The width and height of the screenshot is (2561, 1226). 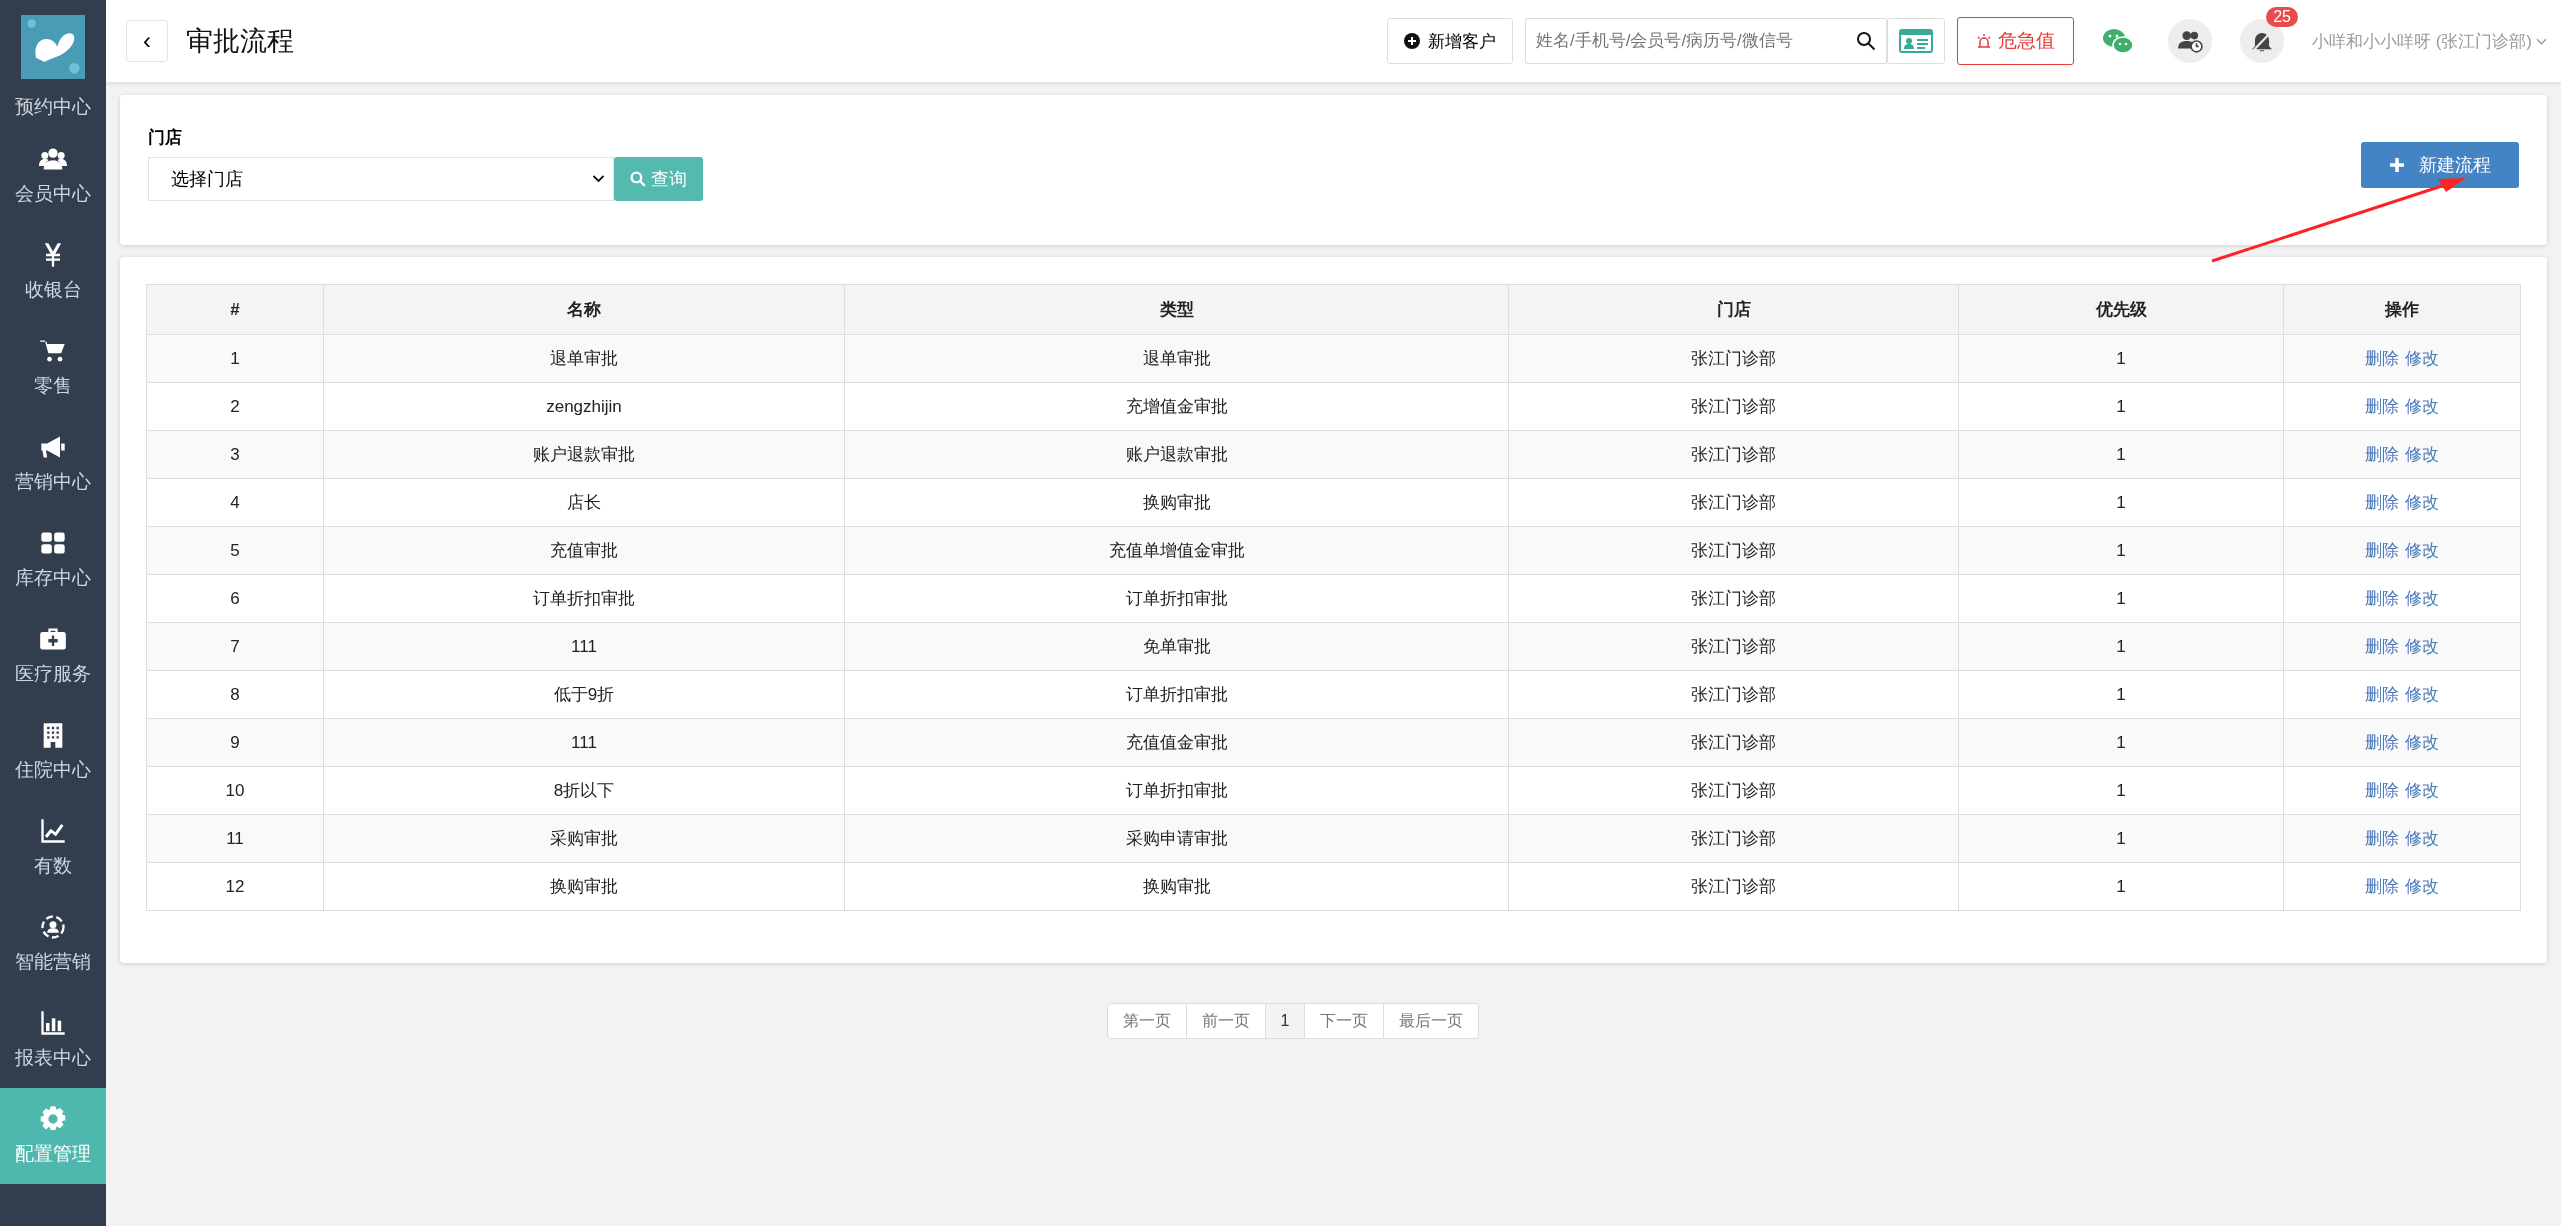 I want to click on page-button: 1, so click(x=1285, y=1021).